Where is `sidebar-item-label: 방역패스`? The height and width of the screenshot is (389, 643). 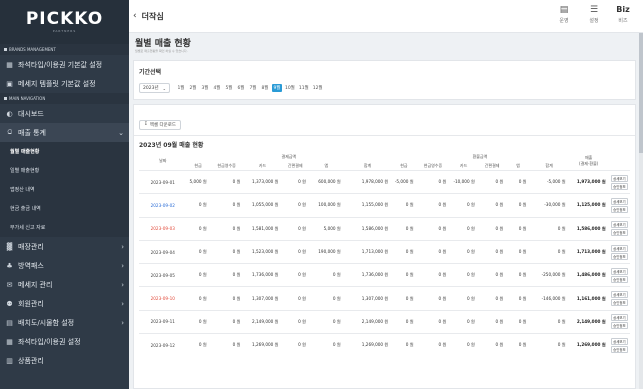 sidebar-item-label: 방역패스 is located at coordinates (31, 265).